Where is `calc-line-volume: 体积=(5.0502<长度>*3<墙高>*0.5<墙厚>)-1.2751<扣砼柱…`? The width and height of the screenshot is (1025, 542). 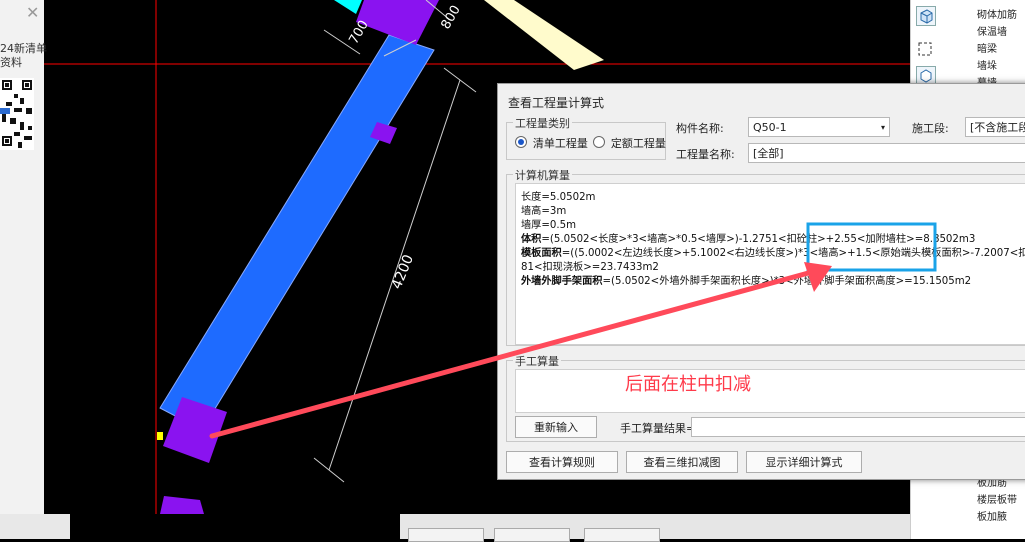
calc-line-volume: 体积=(5.0502<长度>*3<墙高>*0.5<墙厚>)-1.2751<扣砼柱… is located at coordinates (748, 239).